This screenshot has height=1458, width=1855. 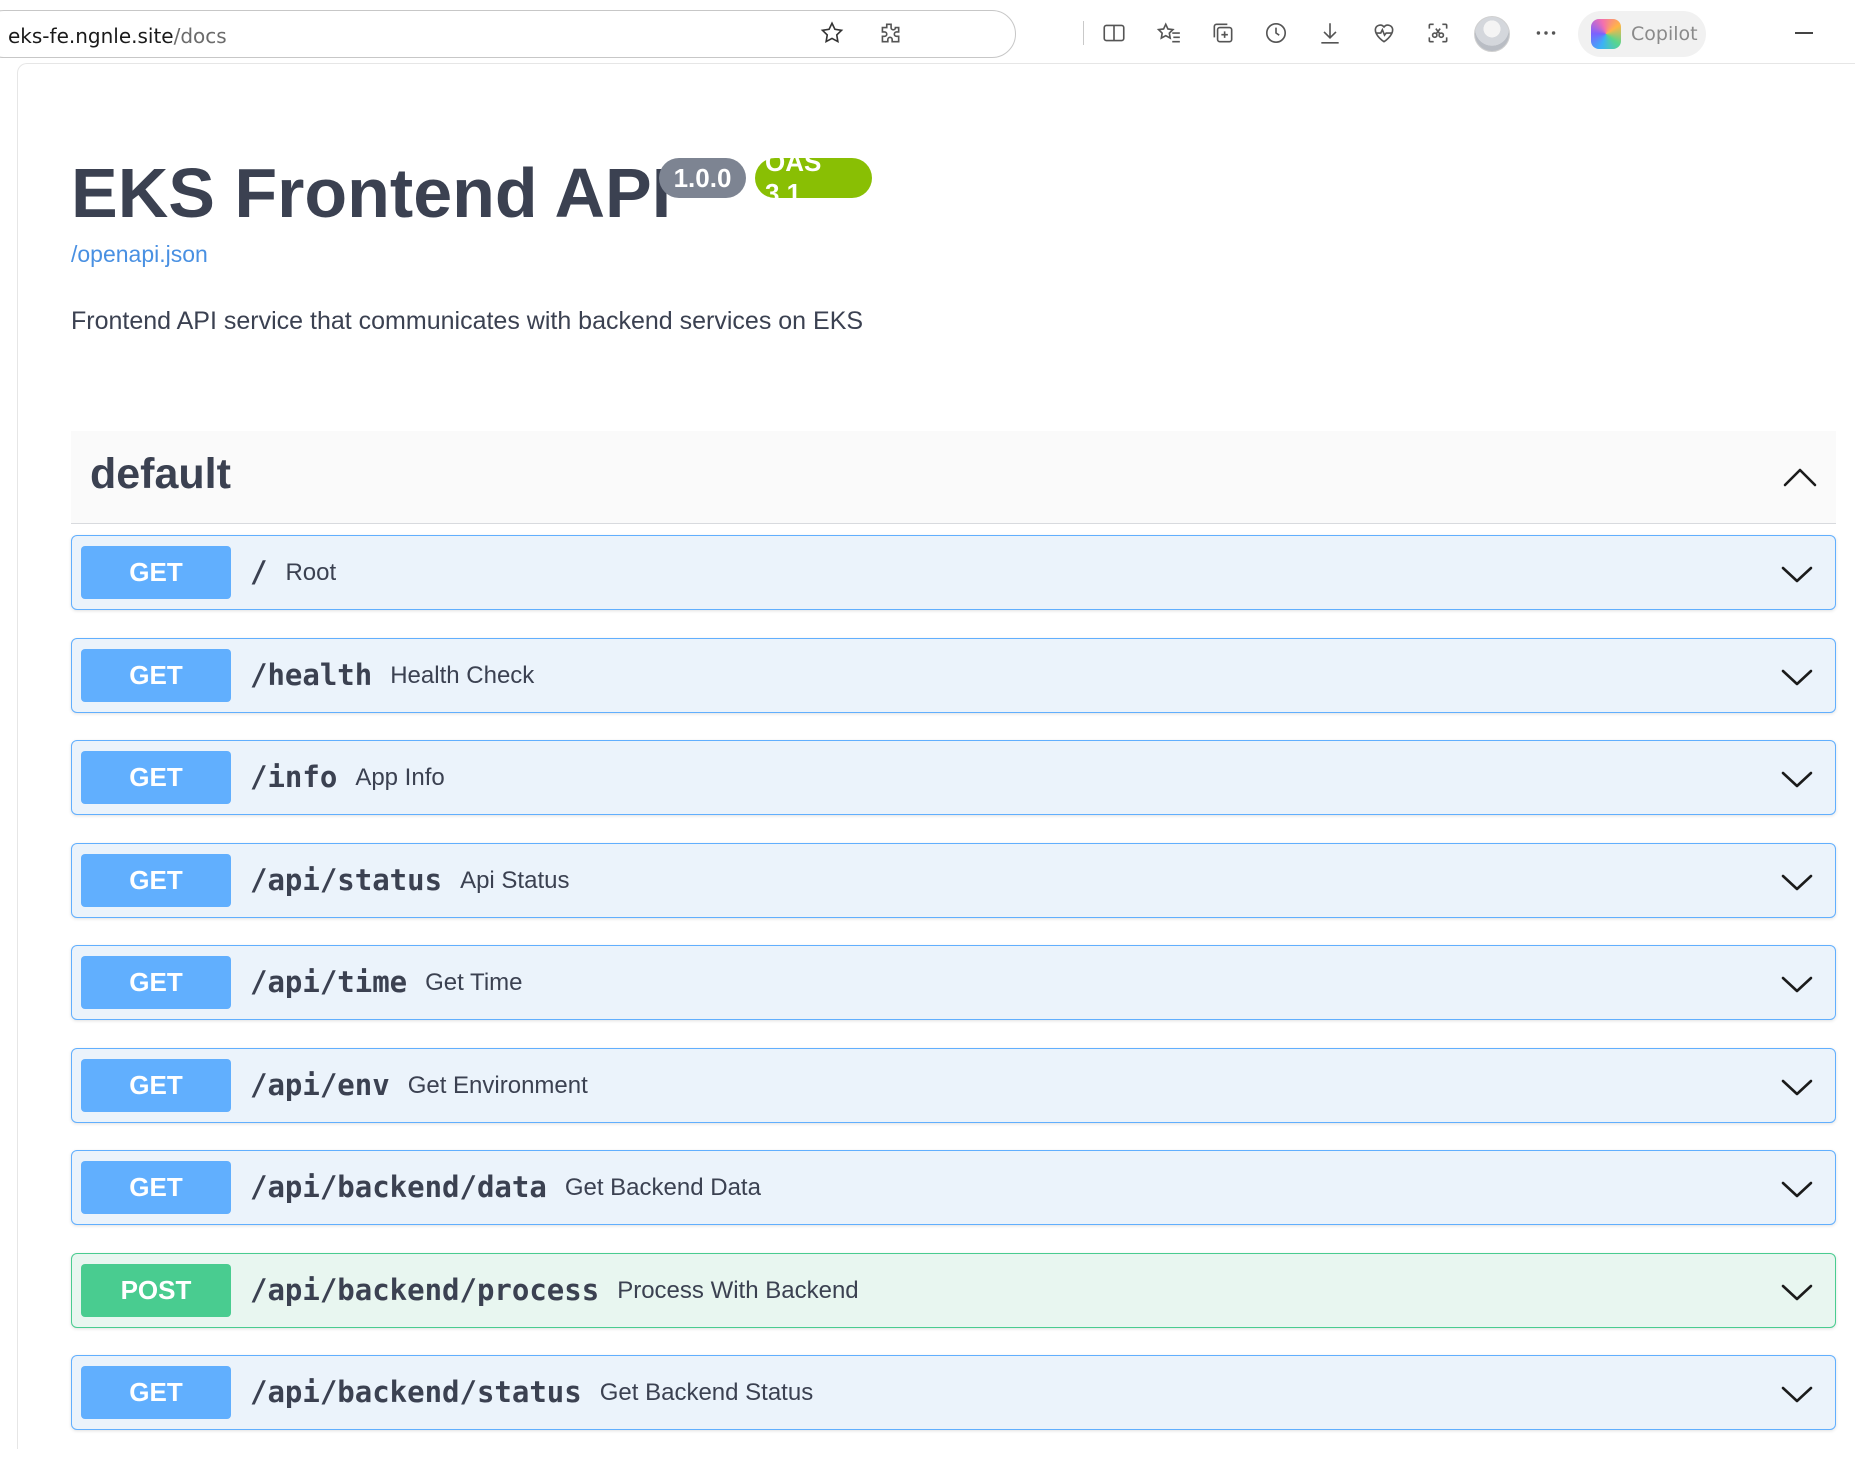 What do you see at coordinates (139, 254) in the screenshot?
I see `openapi-json-link: /openapi.json` at bounding box center [139, 254].